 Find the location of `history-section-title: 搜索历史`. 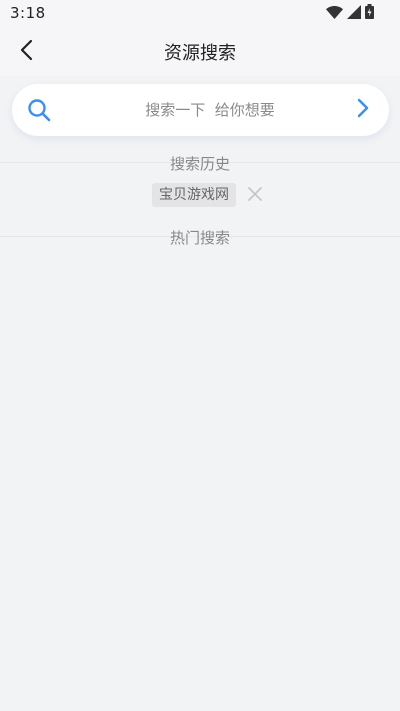

history-section-title: 搜索历史 is located at coordinates (199, 164).